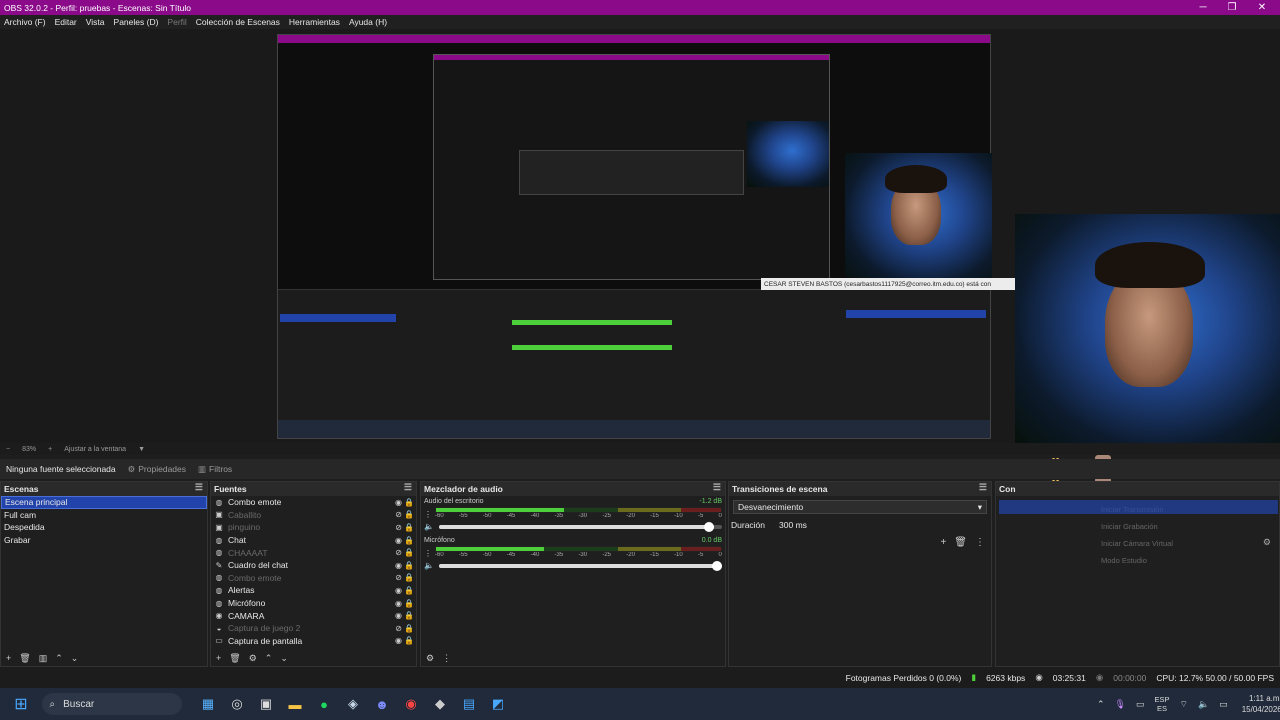  I want to click on language-indicator: ESP ES, so click(1162, 704).